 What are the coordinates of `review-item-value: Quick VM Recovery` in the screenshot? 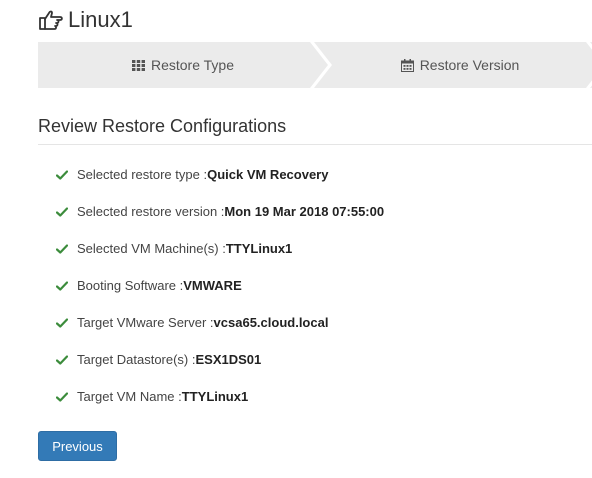 It's located at (268, 174).